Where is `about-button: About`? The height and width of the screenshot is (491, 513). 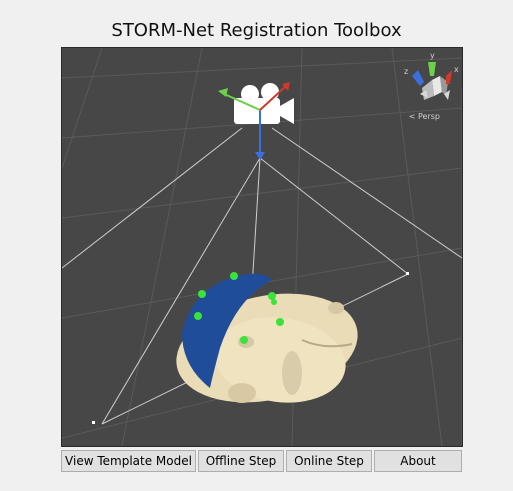
about-button: About is located at coordinates (418, 461).